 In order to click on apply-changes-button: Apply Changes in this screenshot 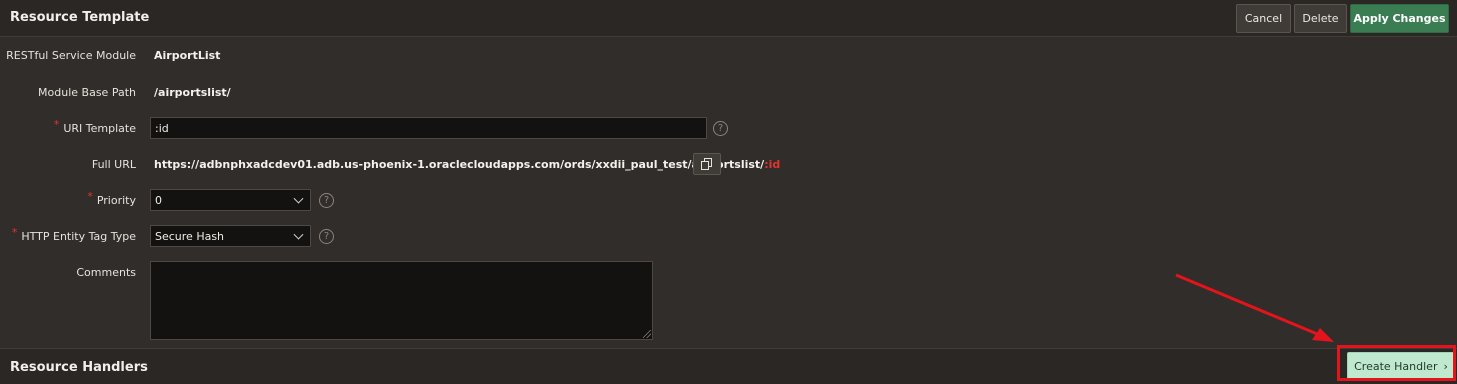, I will do `click(1399, 18)`.